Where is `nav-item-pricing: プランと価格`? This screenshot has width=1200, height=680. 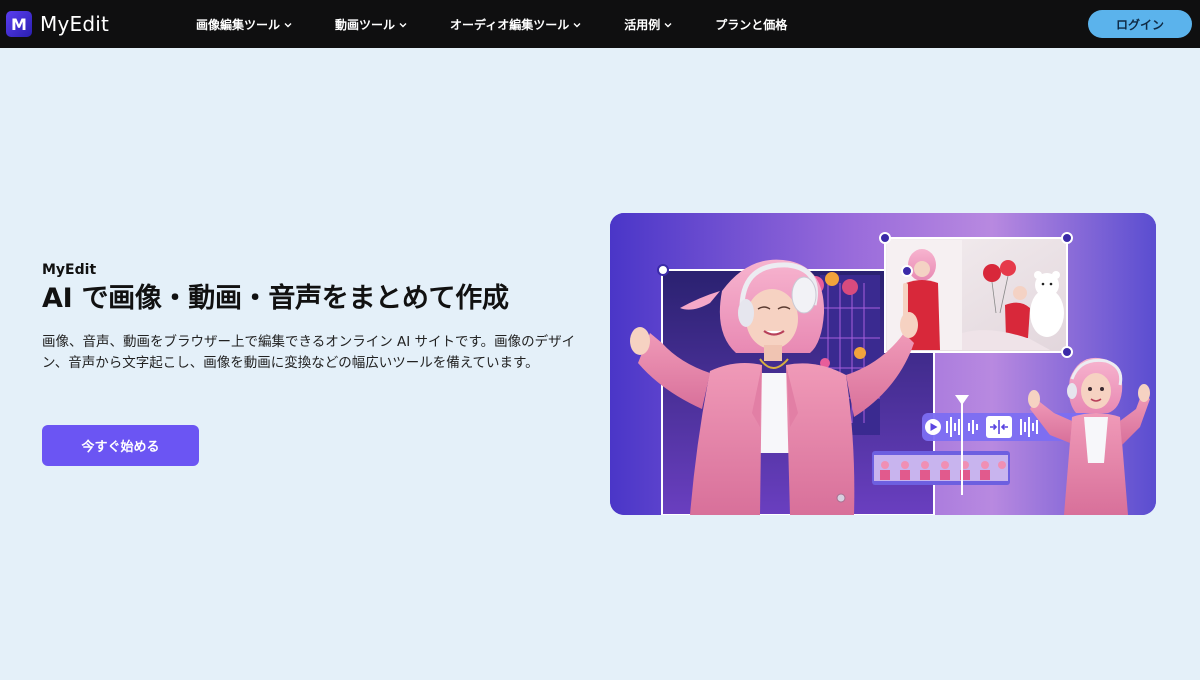
nav-item-pricing: プランと価格 is located at coordinates (751, 24).